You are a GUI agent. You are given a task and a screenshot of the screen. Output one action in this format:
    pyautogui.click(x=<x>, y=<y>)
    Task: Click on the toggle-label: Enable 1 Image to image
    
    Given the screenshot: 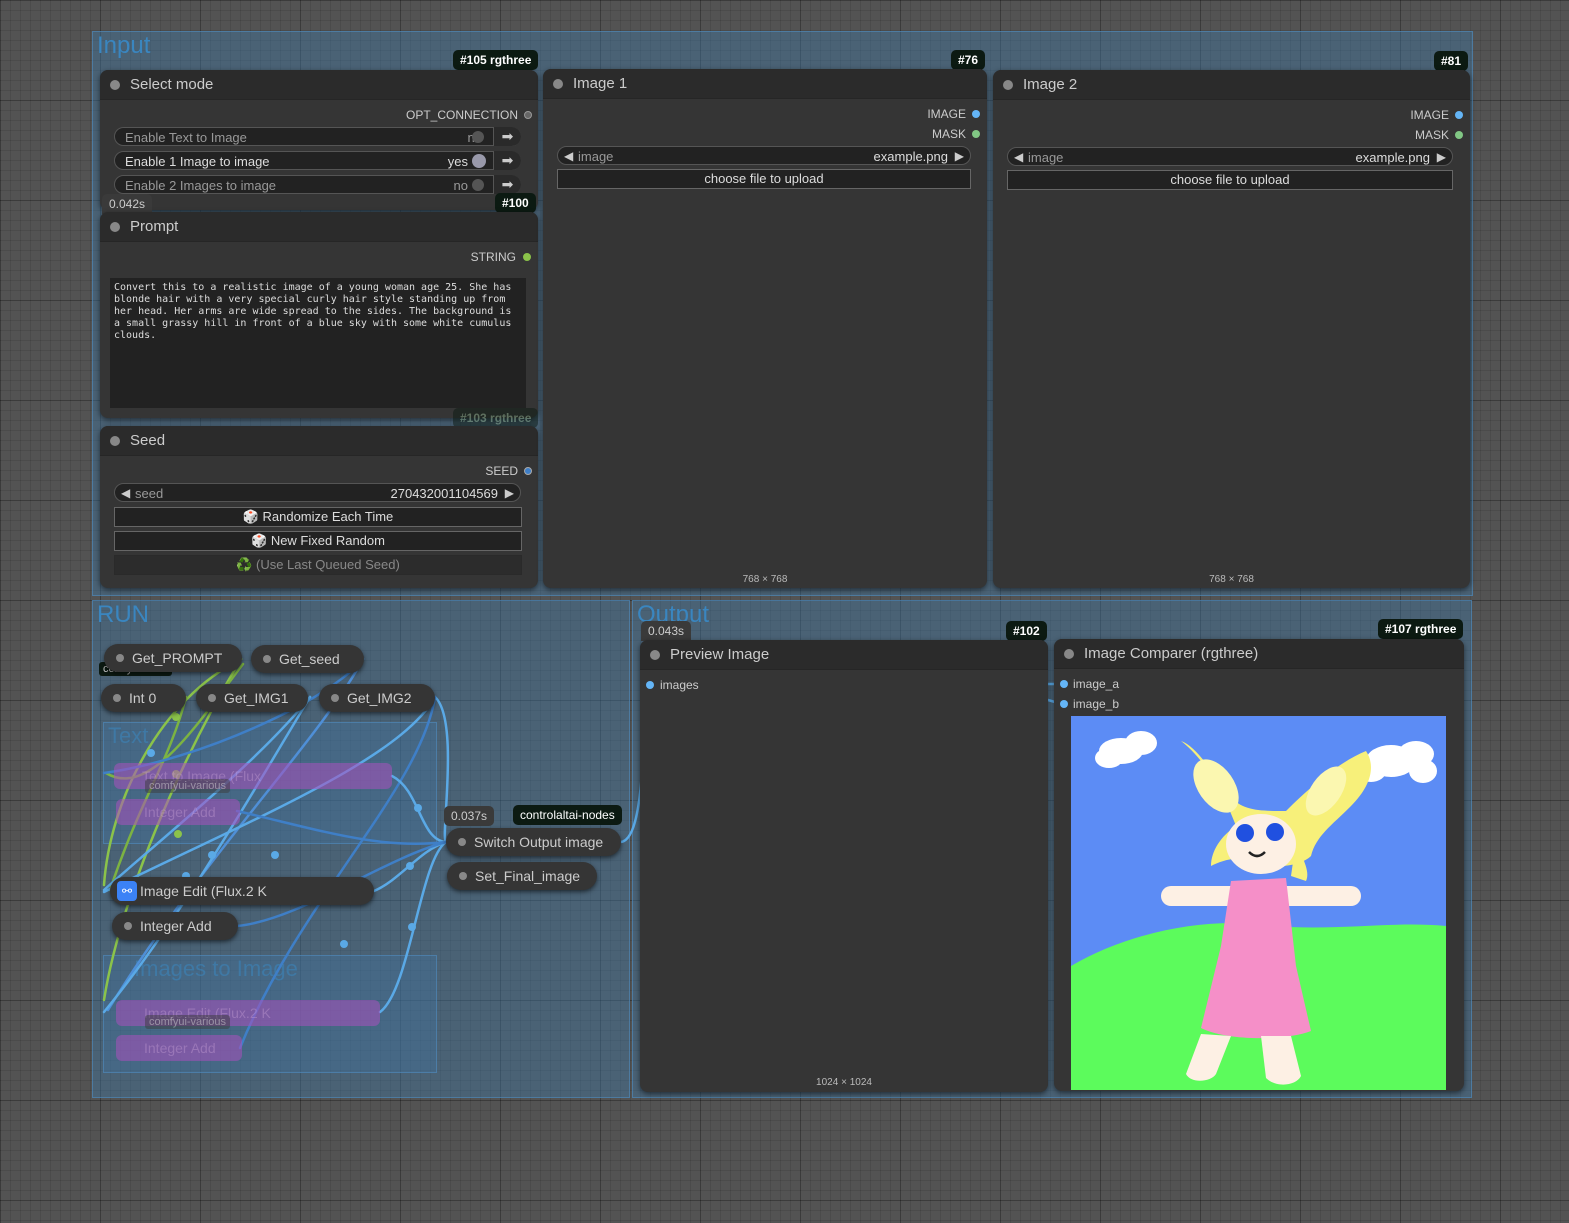 What is the action you would take?
    pyautogui.click(x=197, y=161)
    